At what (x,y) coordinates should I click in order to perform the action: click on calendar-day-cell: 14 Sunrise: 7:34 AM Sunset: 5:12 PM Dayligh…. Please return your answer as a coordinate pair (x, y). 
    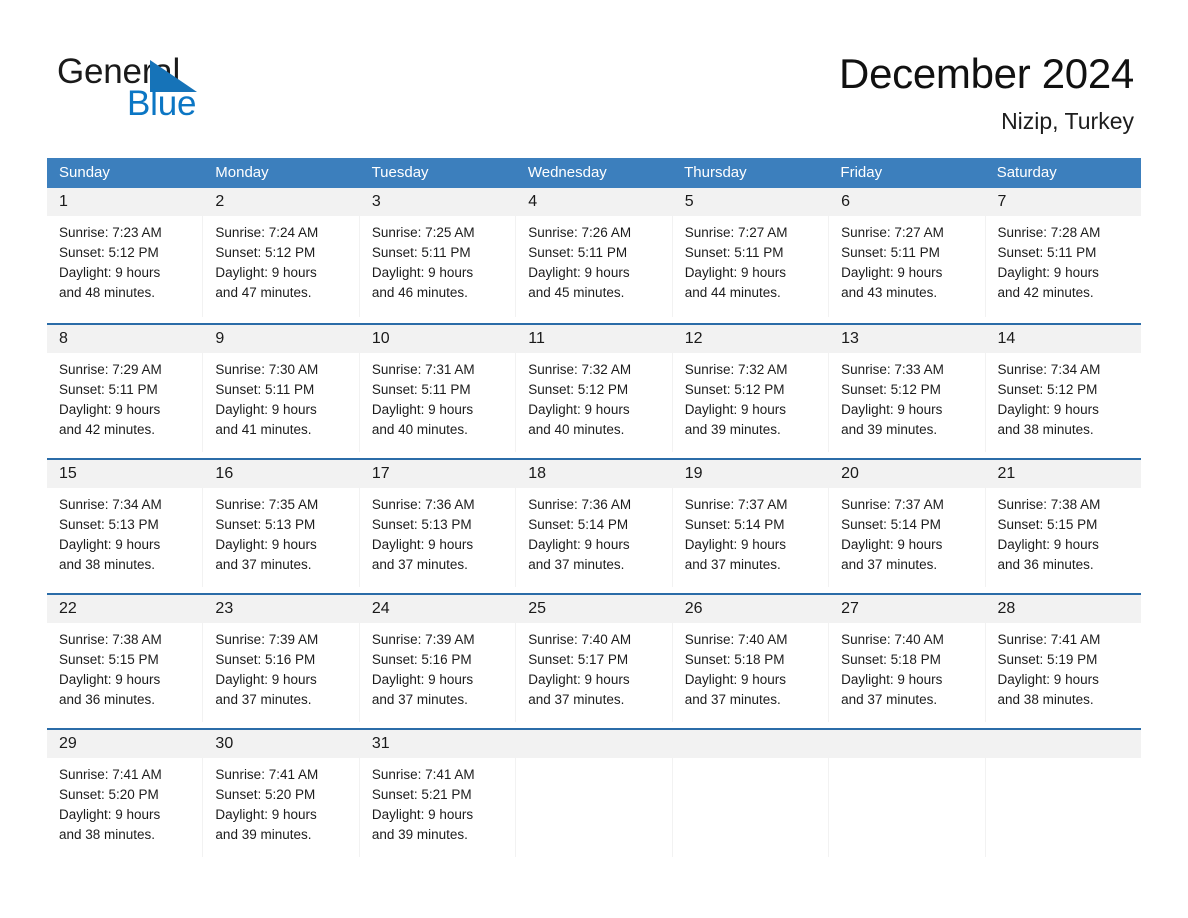
    Looking at the image, I should click on (1063, 388).